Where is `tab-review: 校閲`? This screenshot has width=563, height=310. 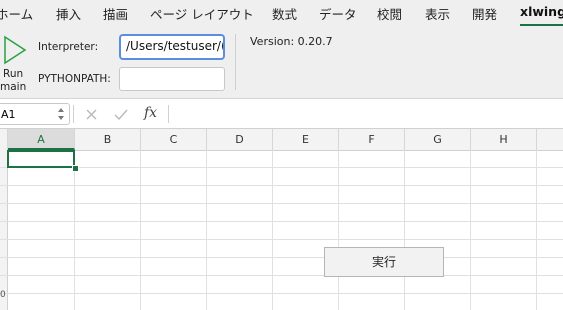 tab-review: 校閲 is located at coordinates (389, 13).